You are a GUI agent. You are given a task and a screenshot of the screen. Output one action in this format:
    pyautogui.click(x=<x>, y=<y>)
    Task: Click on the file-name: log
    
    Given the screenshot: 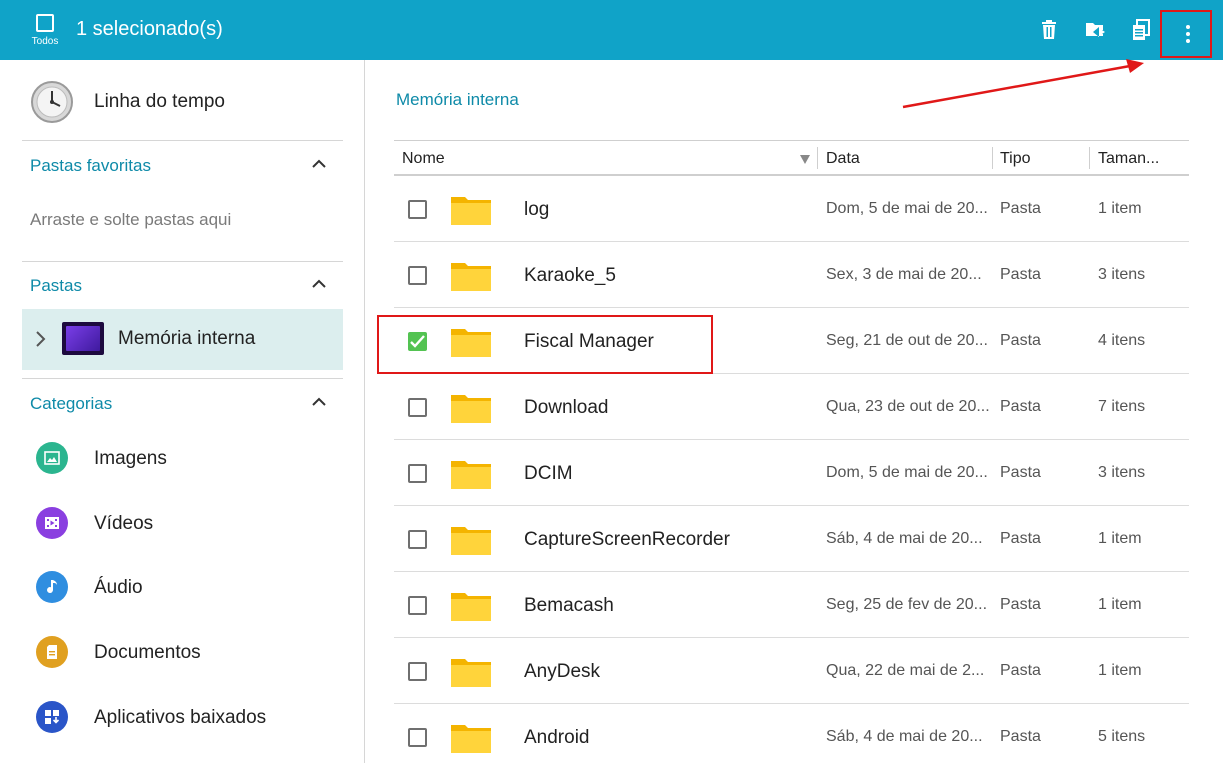 What is the action you would take?
    pyautogui.click(x=537, y=209)
    